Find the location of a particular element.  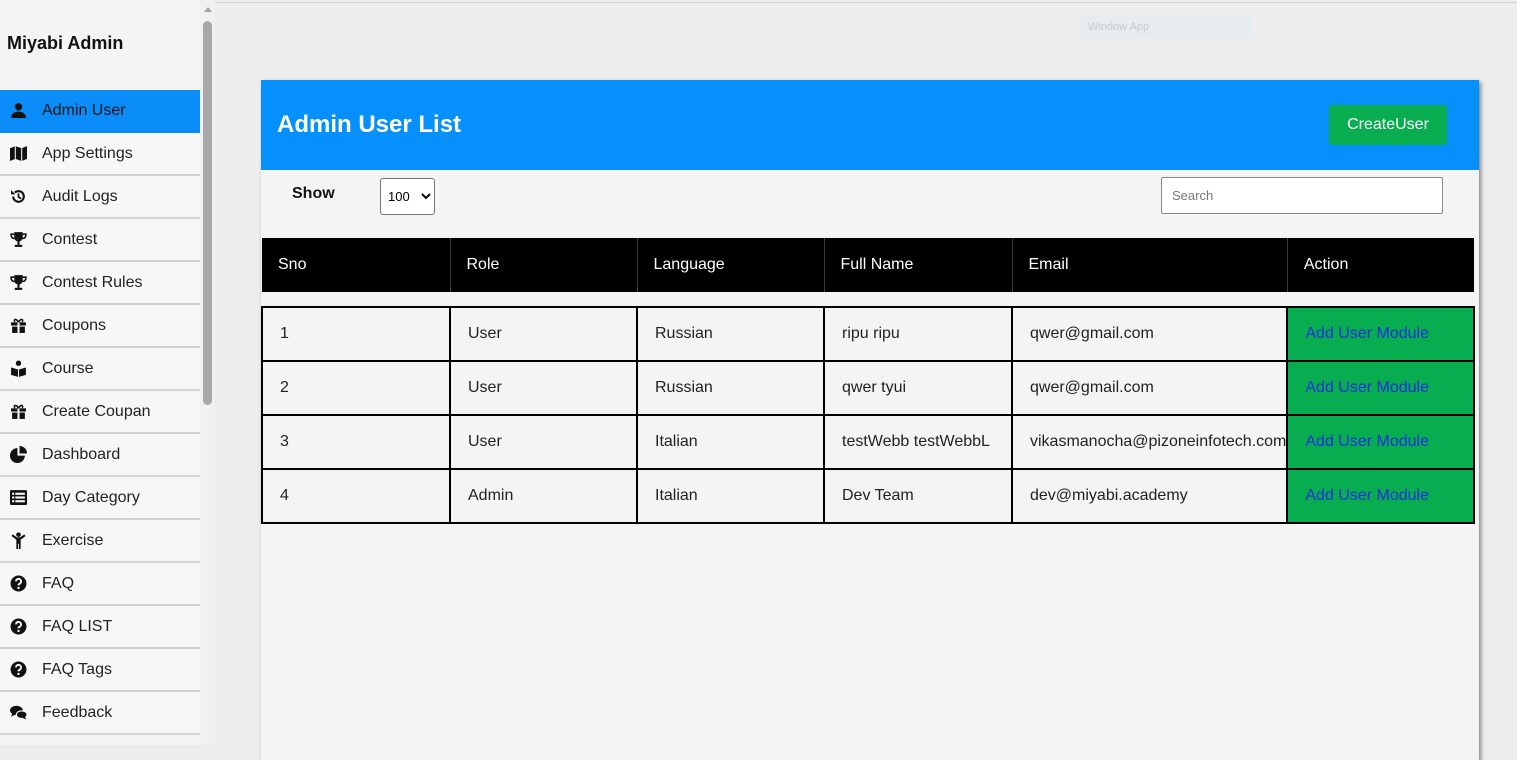

sidebar-item-faq-tags: FAQ Tags is located at coordinates (100, 670).